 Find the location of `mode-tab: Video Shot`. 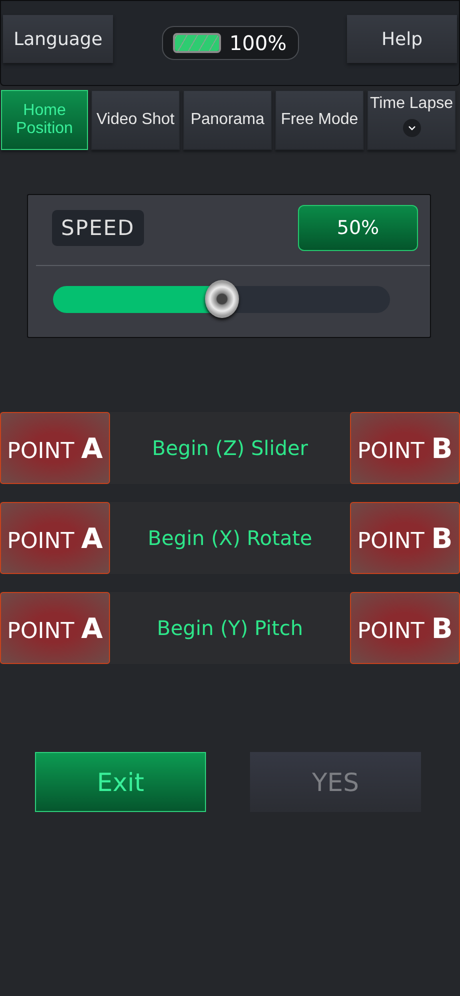

mode-tab: Video Shot is located at coordinates (135, 120).